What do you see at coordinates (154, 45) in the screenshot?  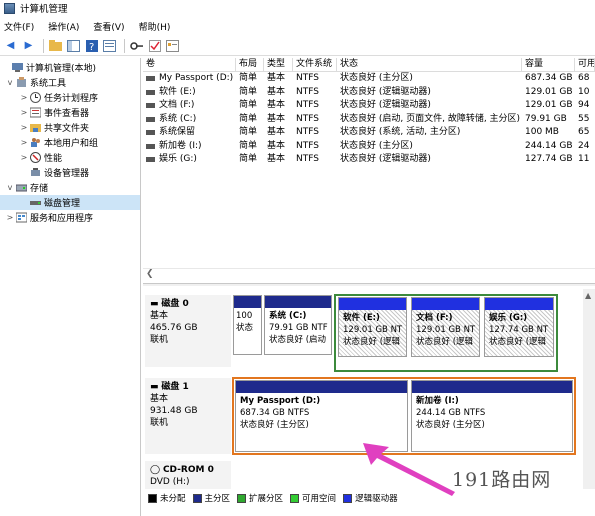 I see `check-icon` at bounding box center [154, 45].